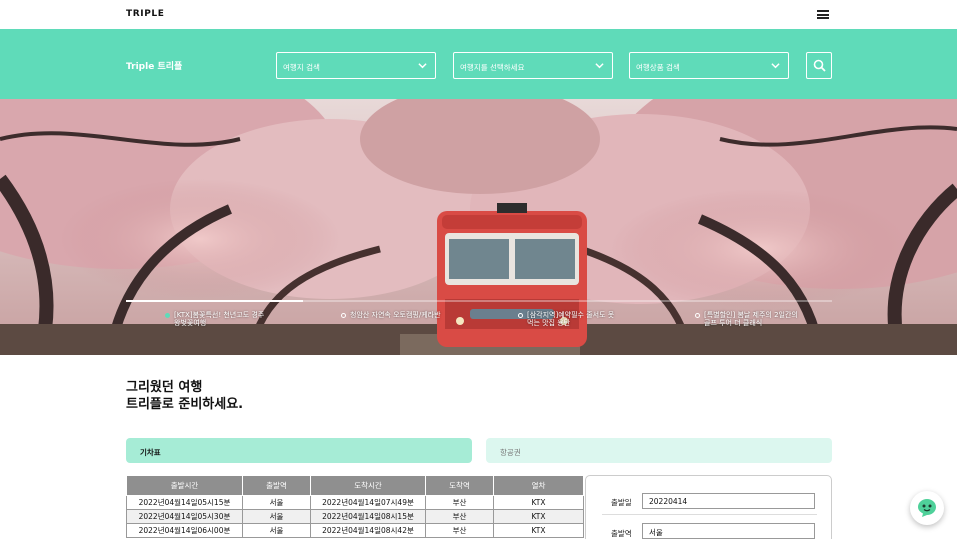 The width and height of the screenshot is (957, 539). Describe the element at coordinates (478, 14) in the screenshot. I see `top-bar: TRIPLE` at that location.